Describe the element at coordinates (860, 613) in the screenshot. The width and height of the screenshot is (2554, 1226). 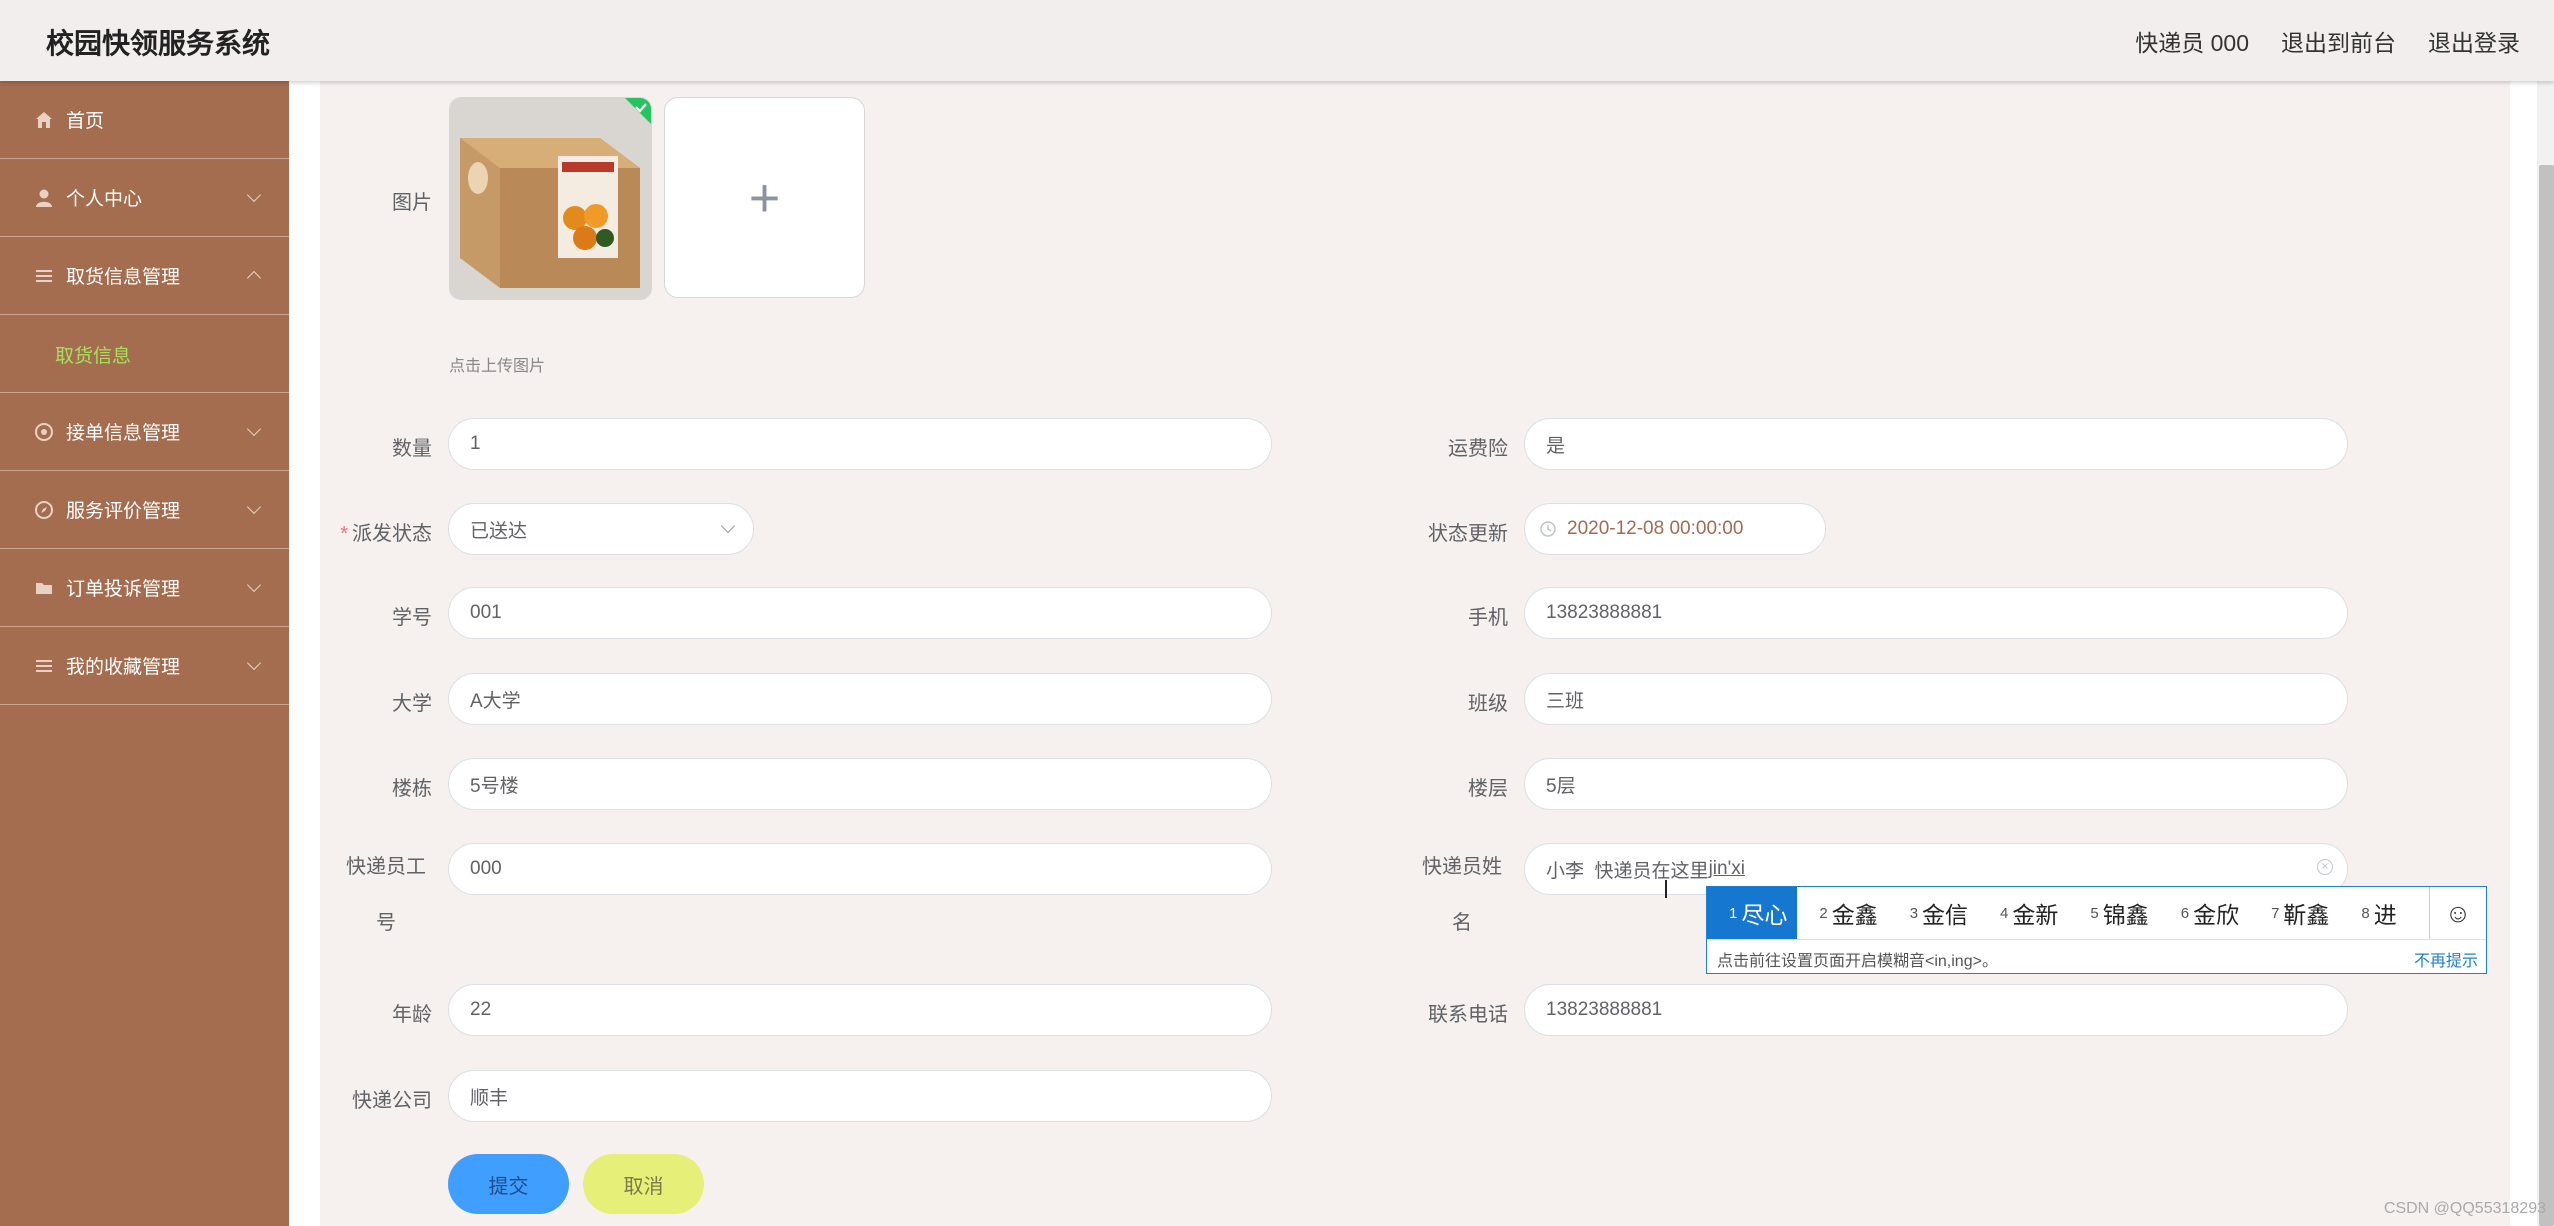
I see `student-id-input: 001` at that location.